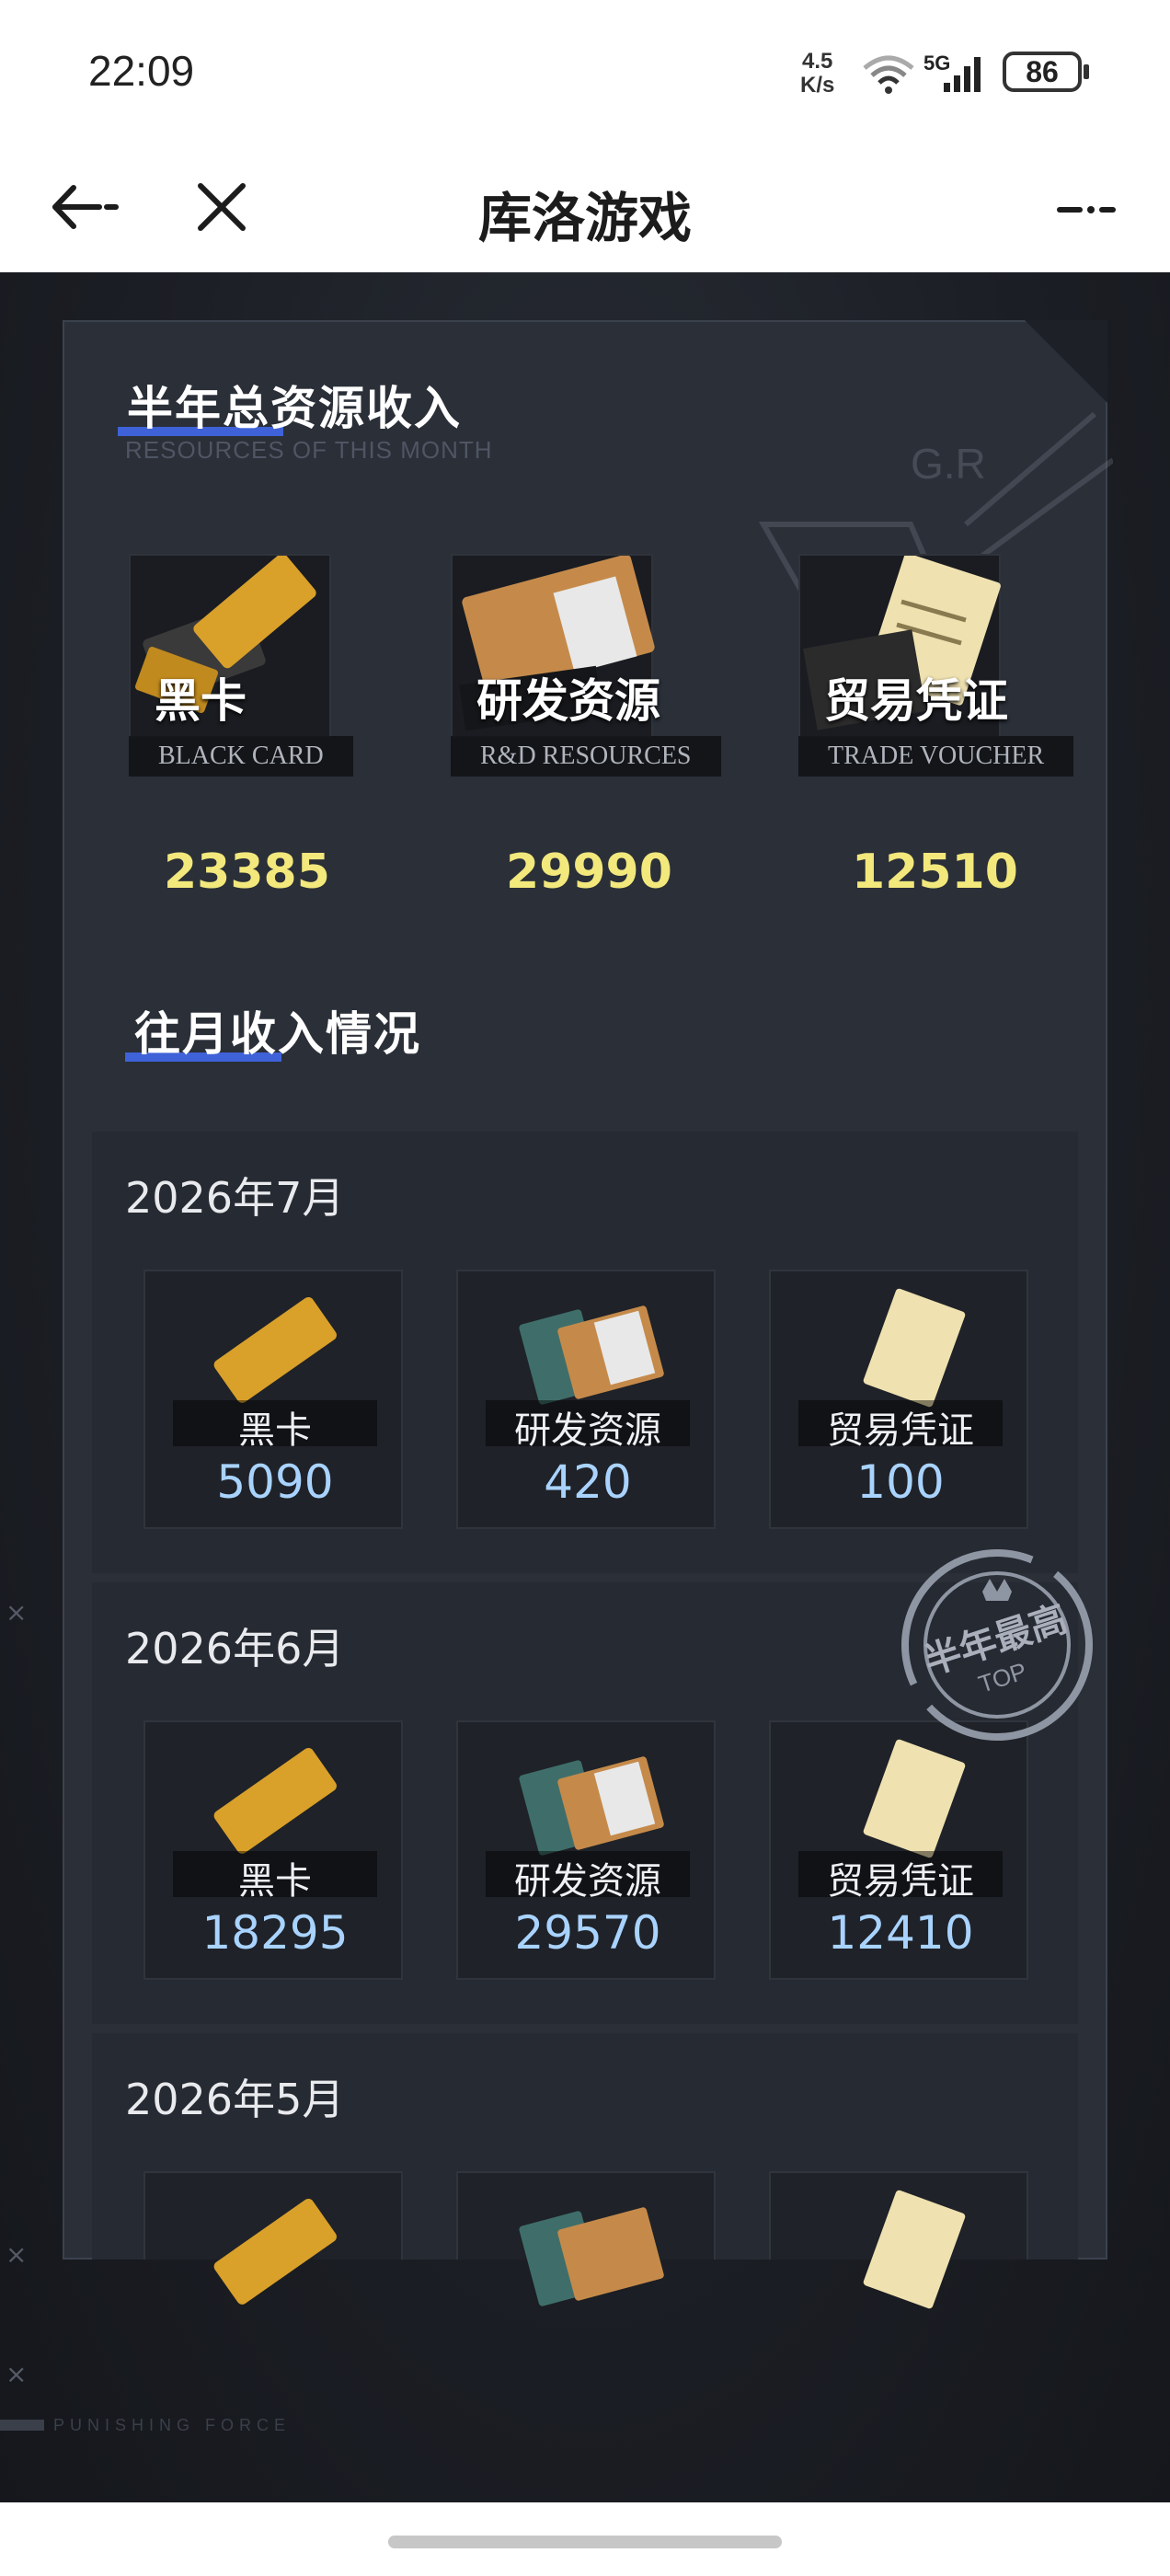  Describe the element at coordinates (935, 872) in the screenshot. I see `summary-value-trade-voucher: 12510` at that location.